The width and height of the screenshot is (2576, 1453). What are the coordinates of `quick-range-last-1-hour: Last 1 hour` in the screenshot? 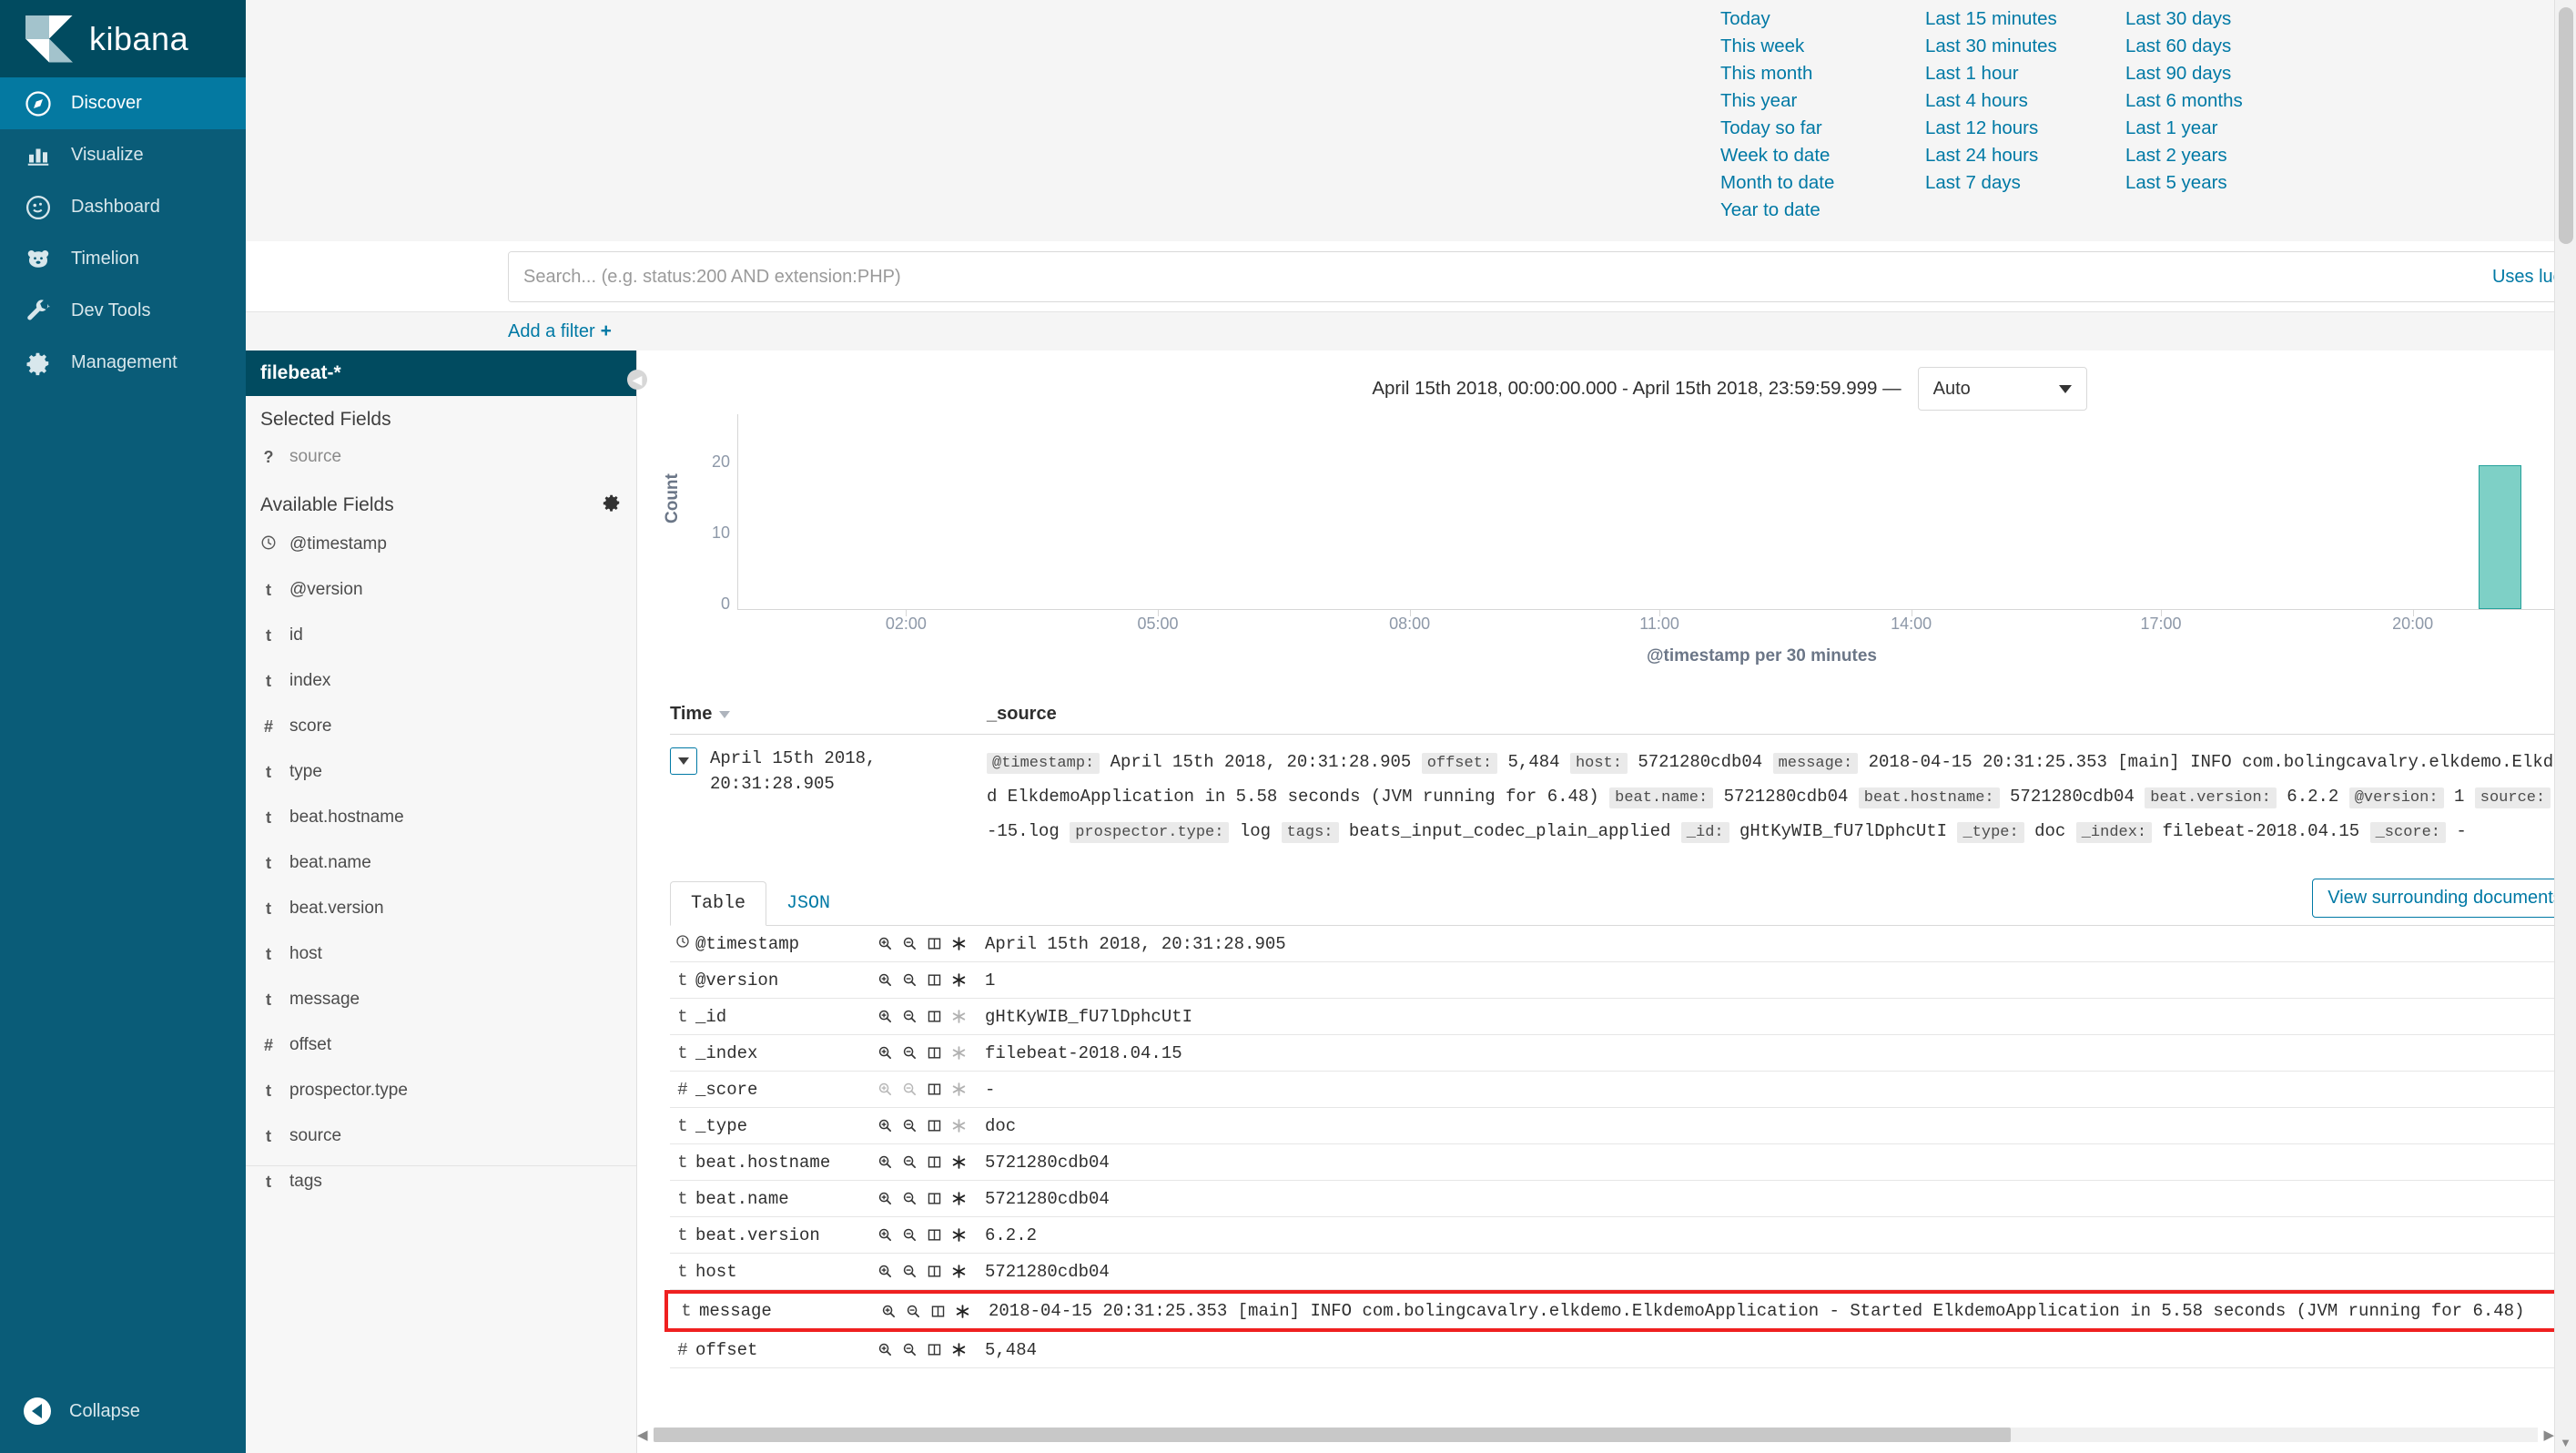 It's located at (2025, 73).